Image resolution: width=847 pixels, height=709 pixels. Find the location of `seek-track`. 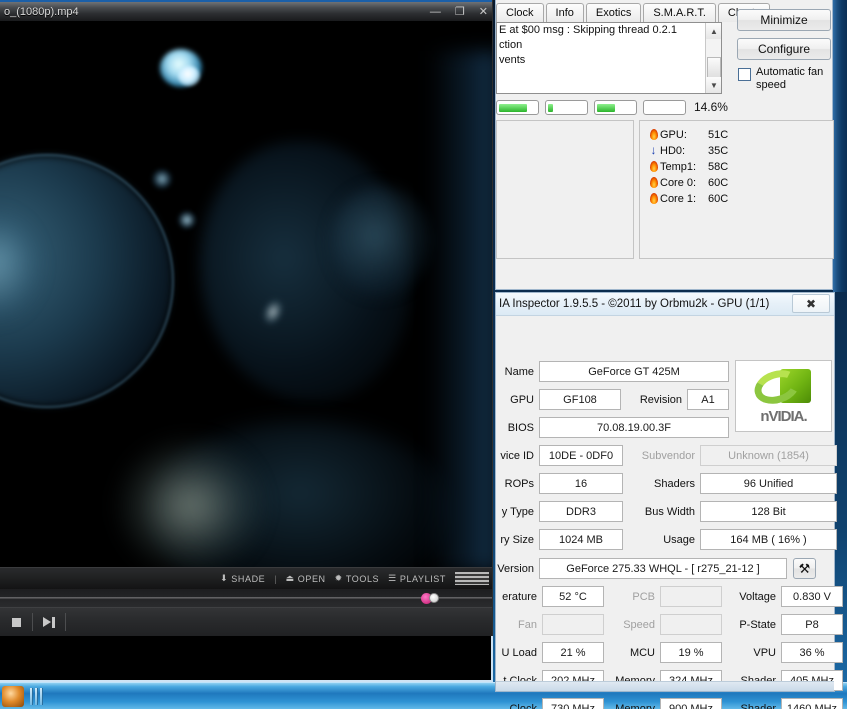

seek-track is located at coordinates (246, 598).